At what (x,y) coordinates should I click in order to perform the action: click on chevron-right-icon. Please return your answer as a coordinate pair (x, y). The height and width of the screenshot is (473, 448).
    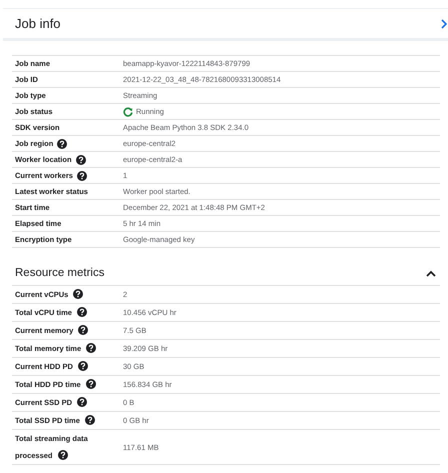
    Looking at the image, I should click on (444, 23).